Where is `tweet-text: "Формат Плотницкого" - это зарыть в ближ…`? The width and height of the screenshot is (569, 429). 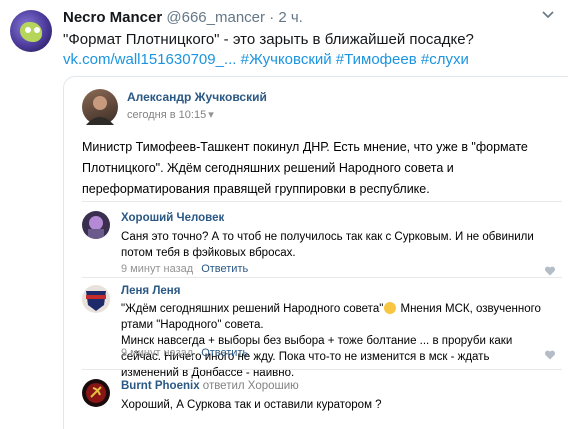 tweet-text: "Формат Плотницкого" - это зарыть в ближ… is located at coordinates (313, 50).